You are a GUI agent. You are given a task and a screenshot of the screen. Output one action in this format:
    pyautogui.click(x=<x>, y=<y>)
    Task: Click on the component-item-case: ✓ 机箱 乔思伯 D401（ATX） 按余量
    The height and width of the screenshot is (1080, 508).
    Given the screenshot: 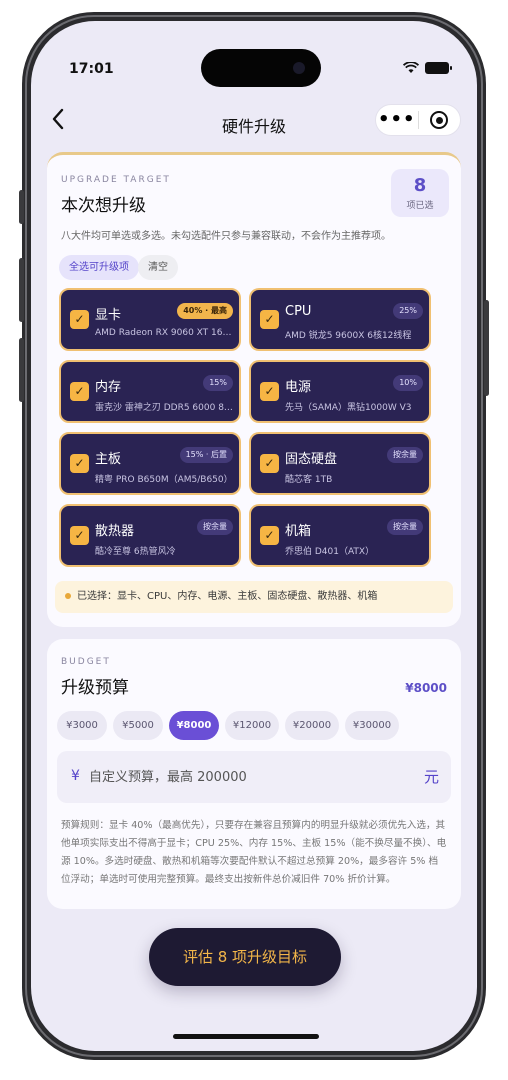 What is the action you would take?
    pyautogui.click(x=340, y=535)
    